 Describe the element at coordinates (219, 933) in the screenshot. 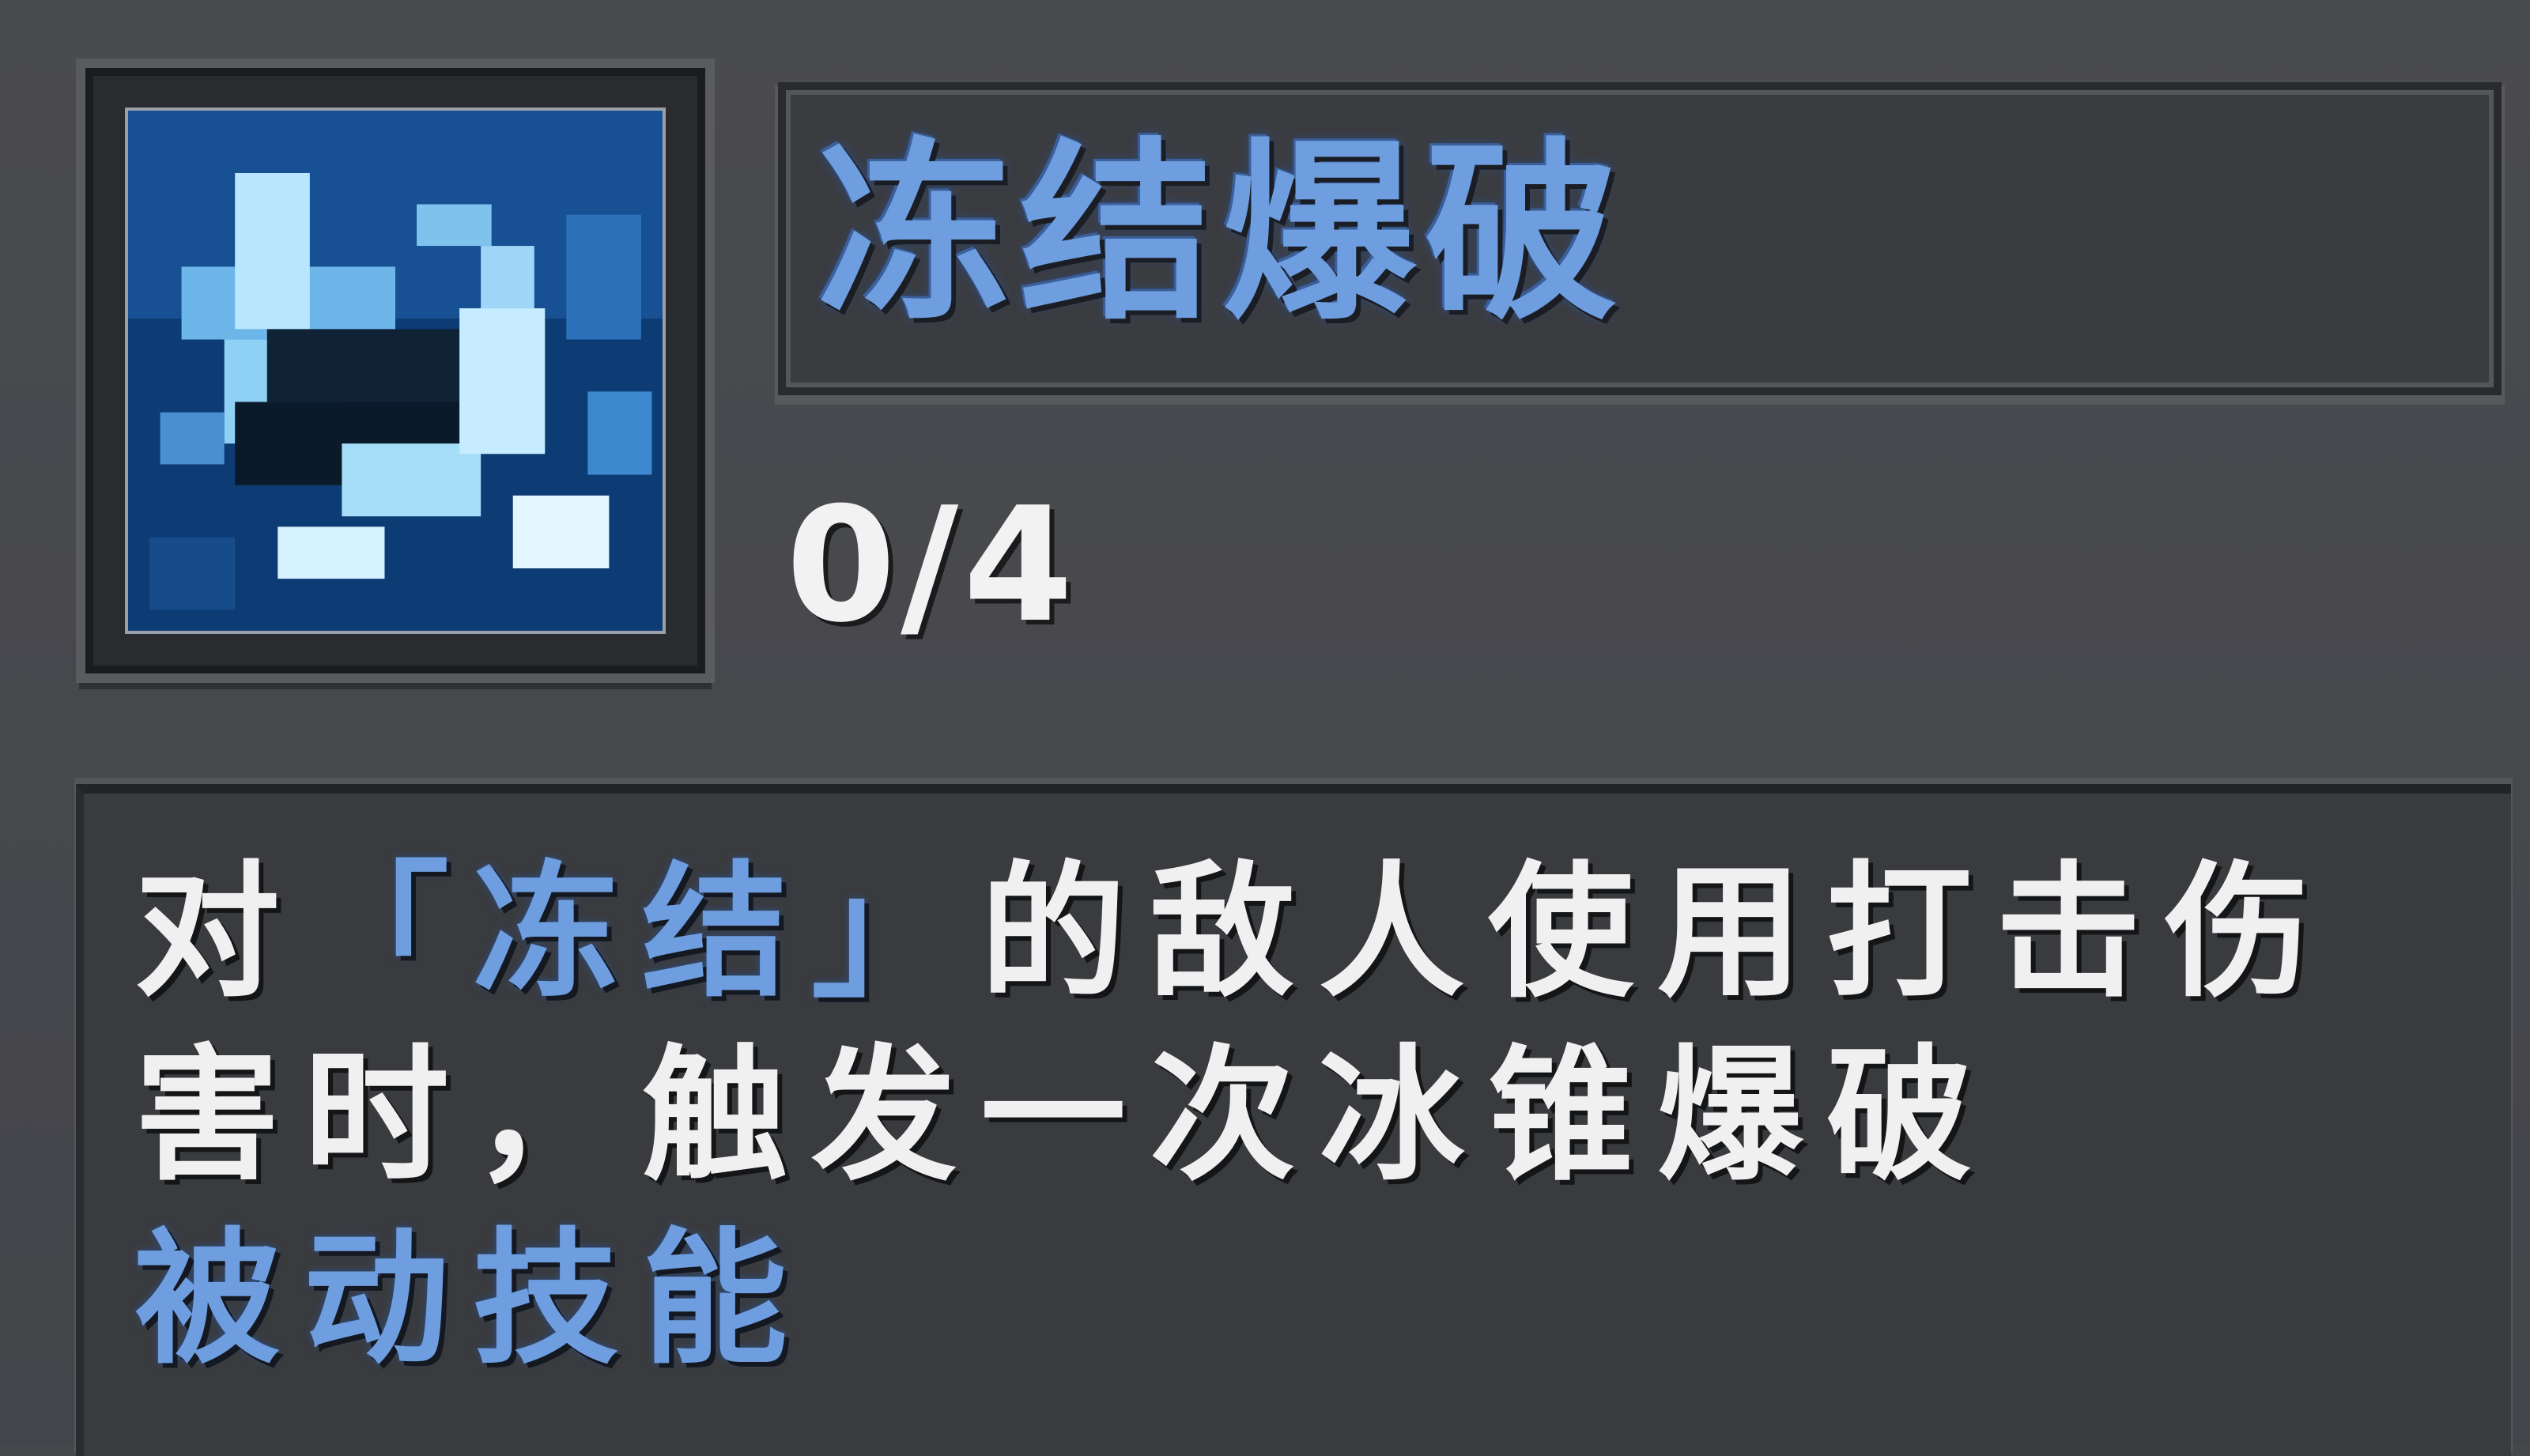

I see `description-prefix: 对` at that location.